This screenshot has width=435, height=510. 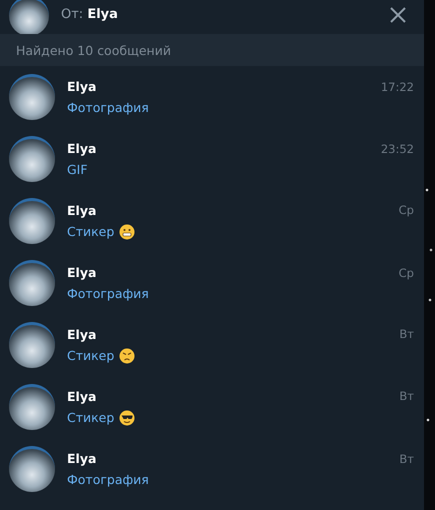 I want to click on sunglasses-face-icon, so click(x=127, y=418).